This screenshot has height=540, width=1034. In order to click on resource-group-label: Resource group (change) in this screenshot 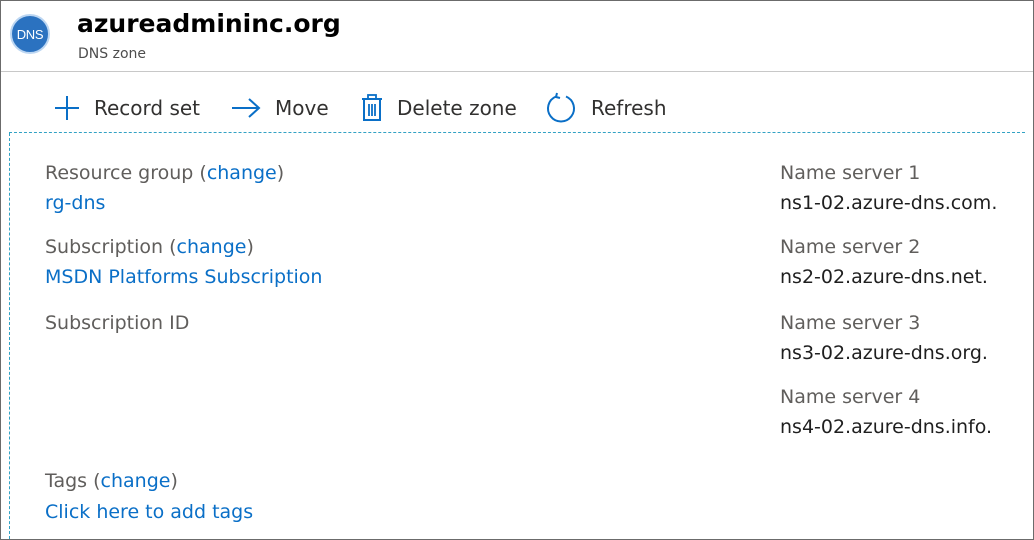, I will do `click(165, 173)`.